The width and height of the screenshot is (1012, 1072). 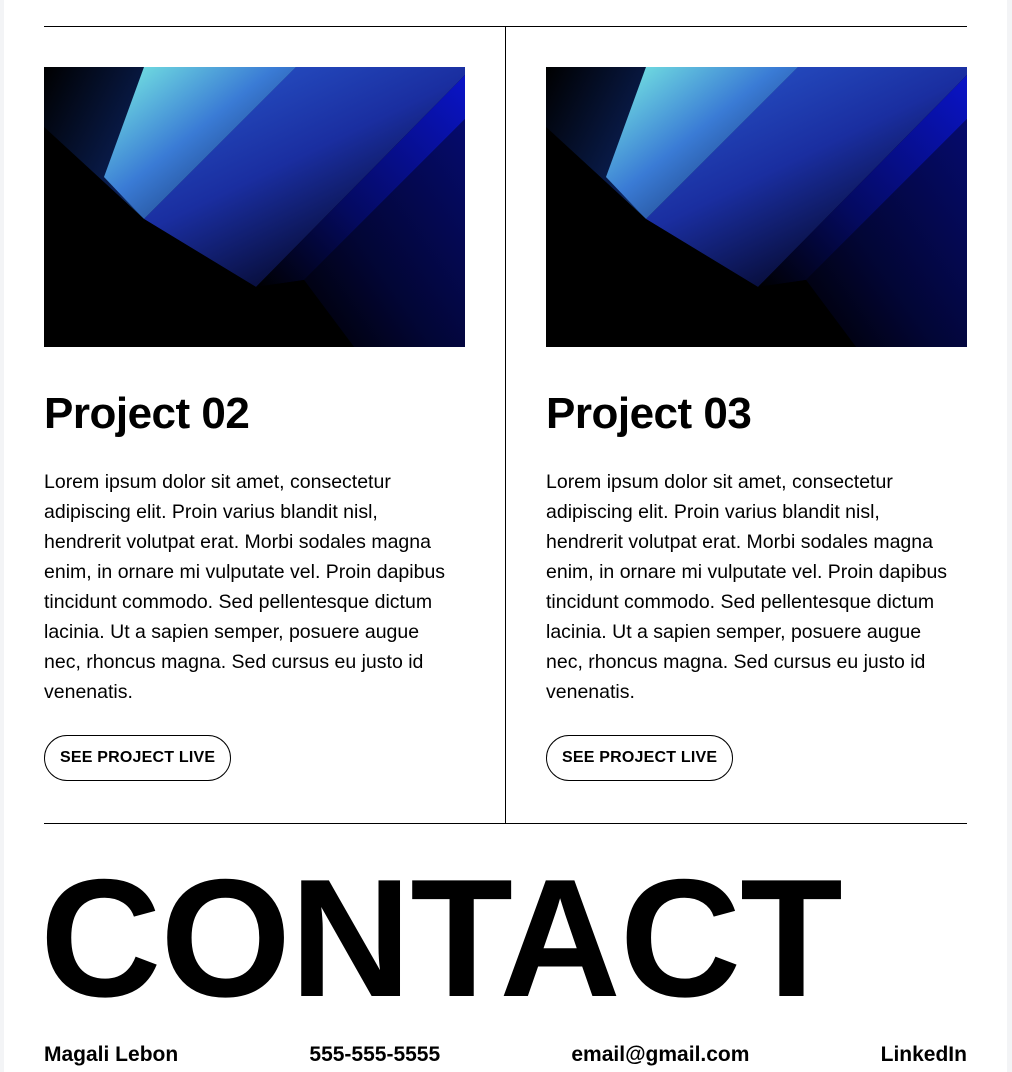 What do you see at coordinates (254, 207) in the screenshot?
I see `project-02-image` at bounding box center [254, 207].